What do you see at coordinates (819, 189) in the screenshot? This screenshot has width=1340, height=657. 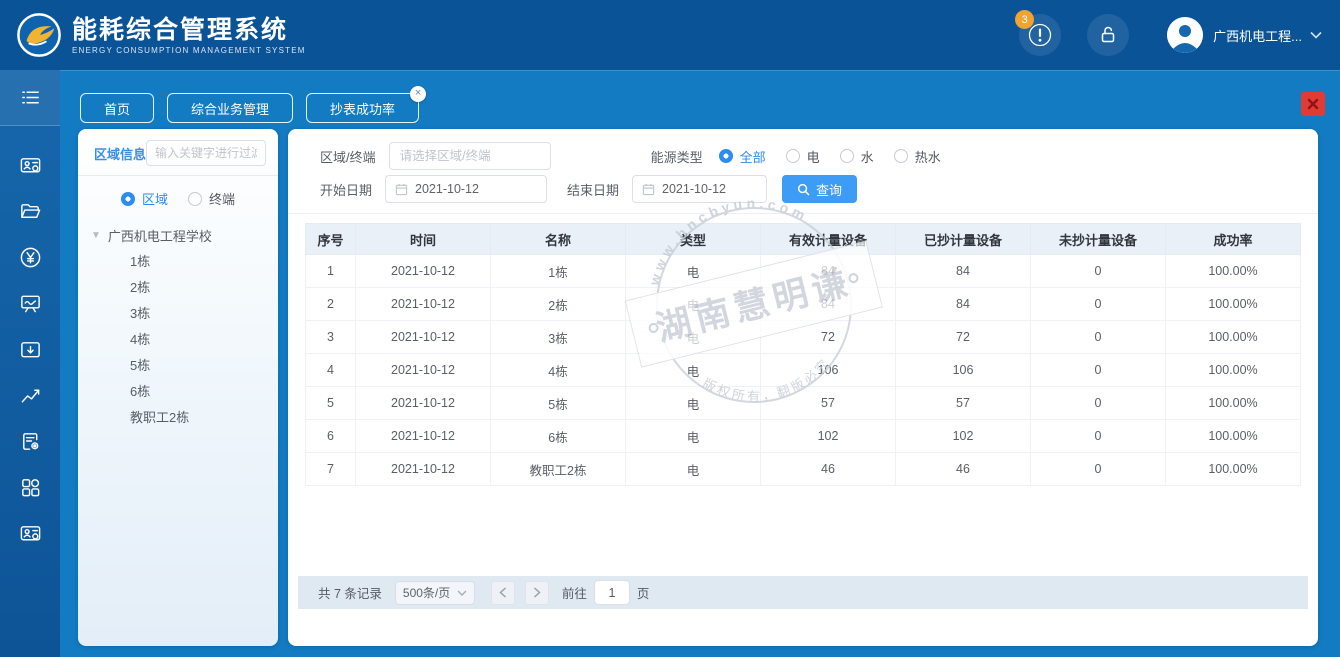 I see `query-button: 查询` at bounding box center [819, 189].